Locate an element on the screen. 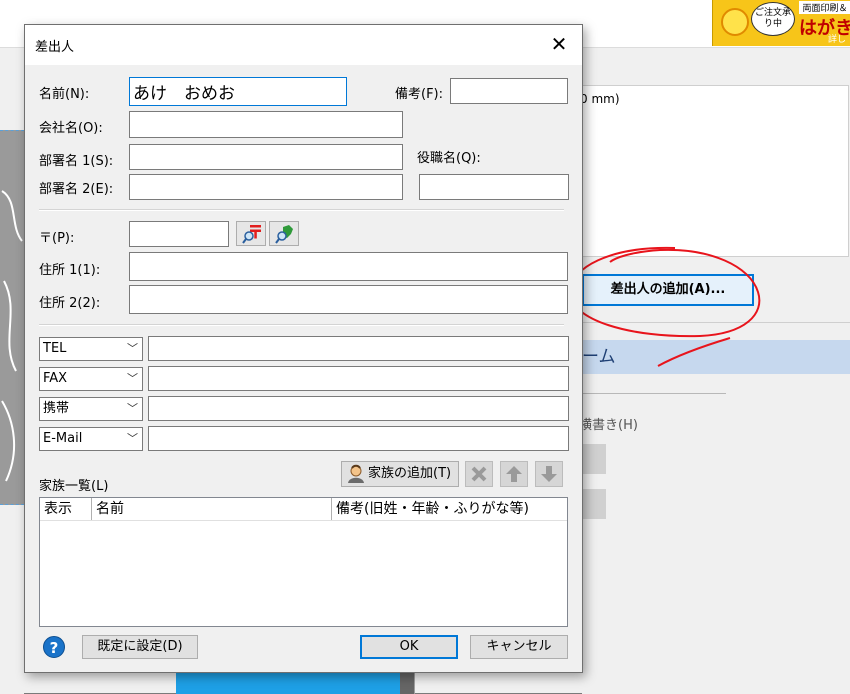  postal-input is located at coordinates (179, 234).